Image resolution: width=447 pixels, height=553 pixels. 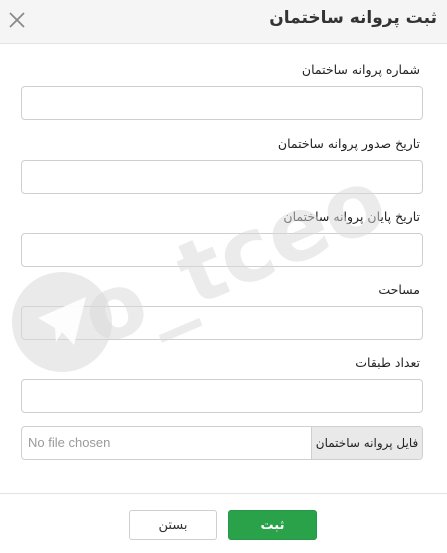 What do you see at coordinates (222, 323) in the screenshot?
I see `area-input` at bounding box center [222, 323].